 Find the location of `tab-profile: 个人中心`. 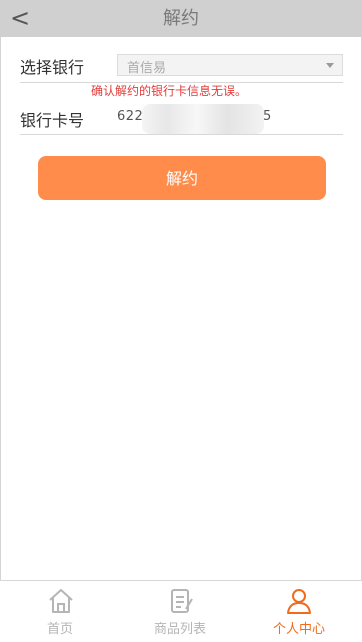

tab-profile: 个人中心 is located at coordinates (299, 611).